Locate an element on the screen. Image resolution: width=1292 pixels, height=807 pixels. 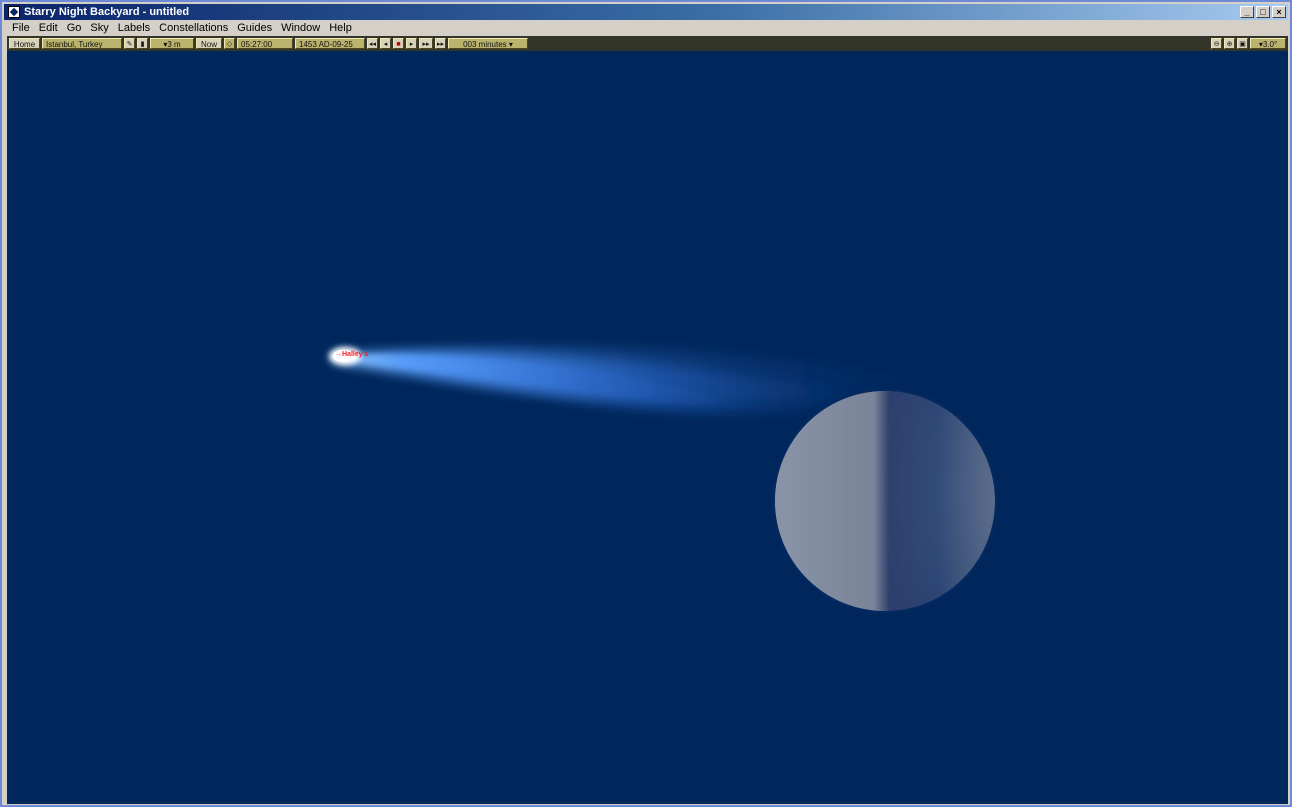
zoom-fit-icon: ▣ is located at coordinates (1242, 43).